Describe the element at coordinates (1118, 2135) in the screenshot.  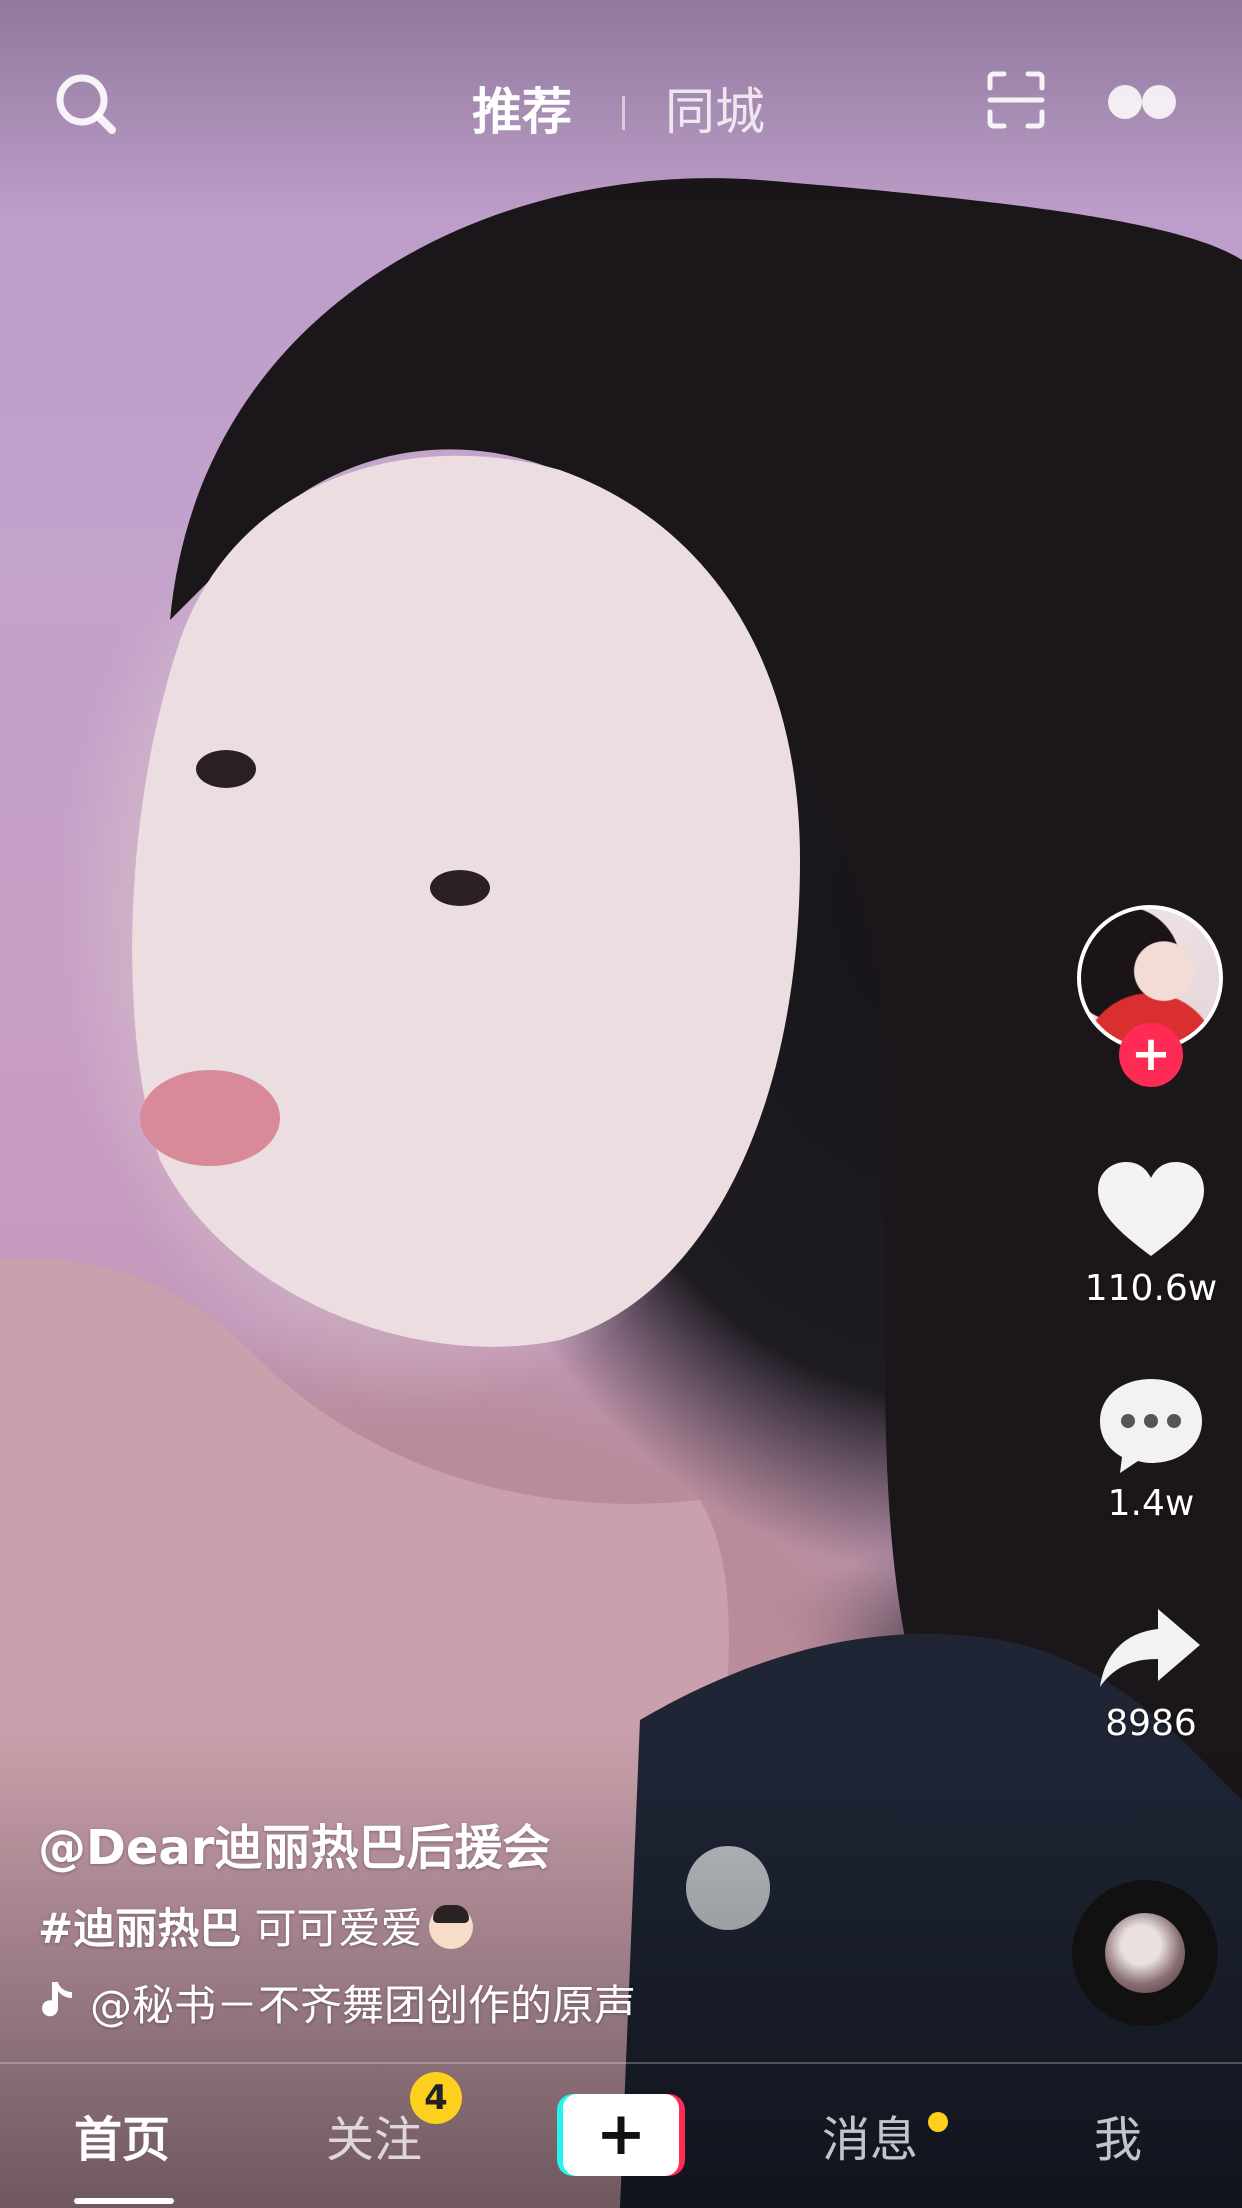
I see `nav-profile: 我` at that location.